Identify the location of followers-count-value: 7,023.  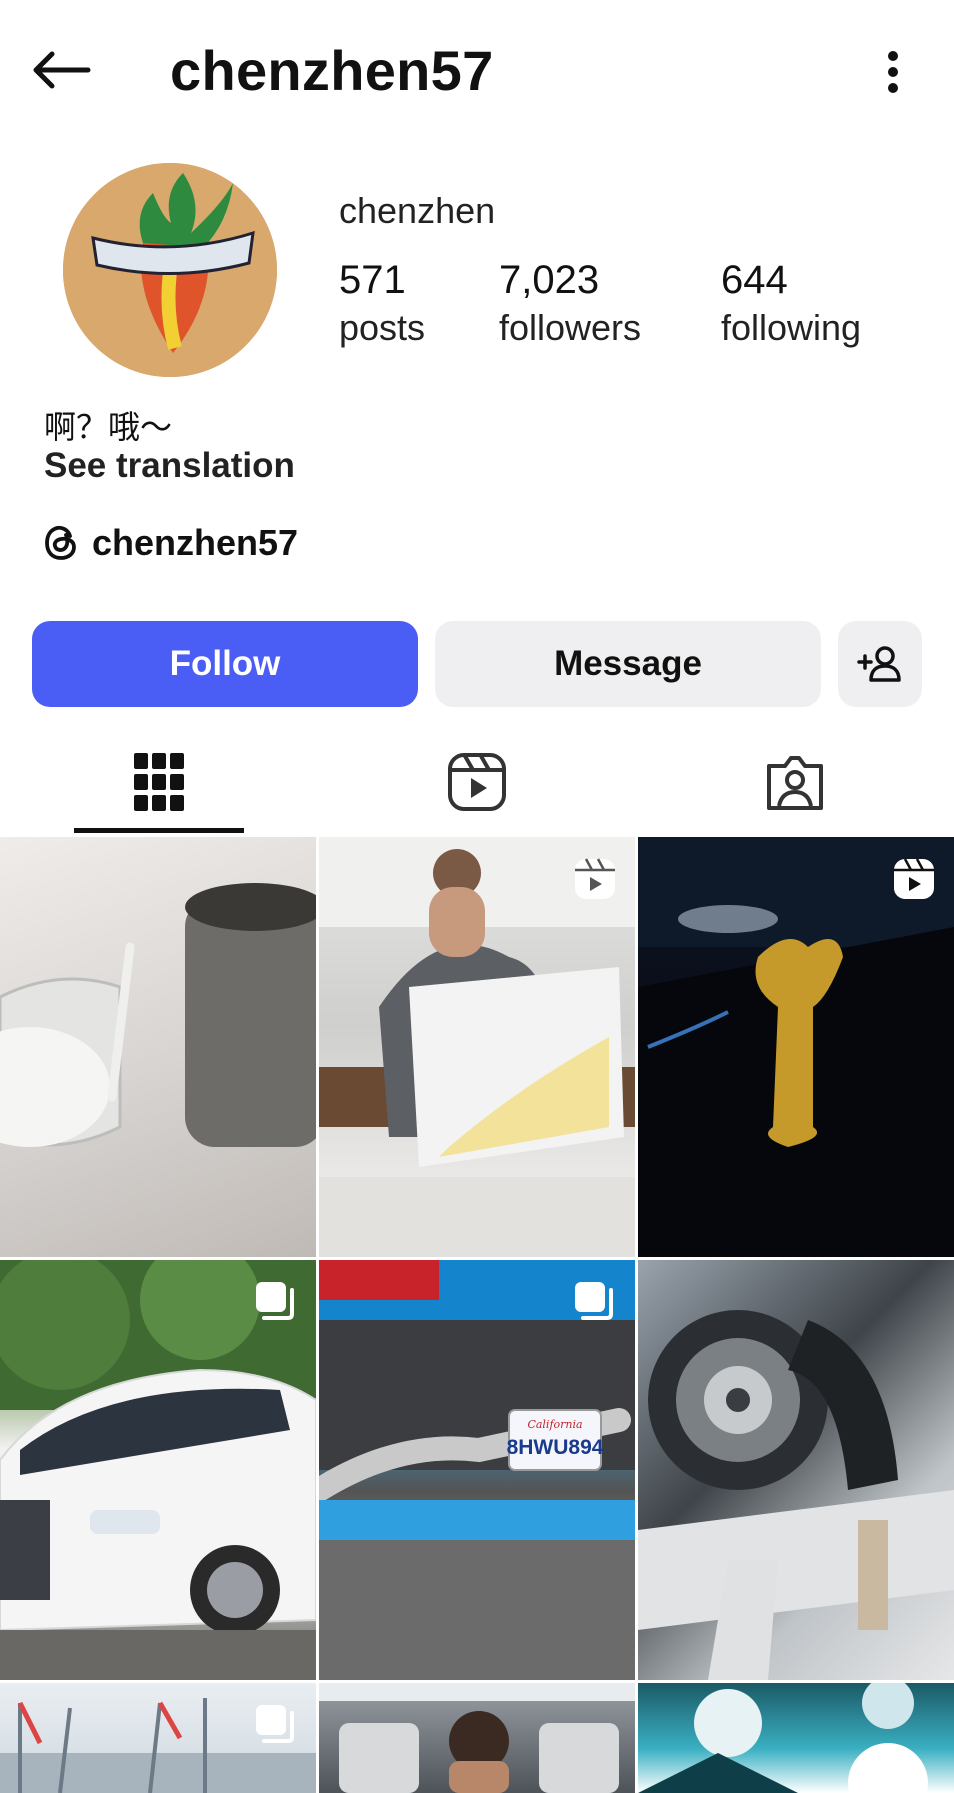
(549, 280).